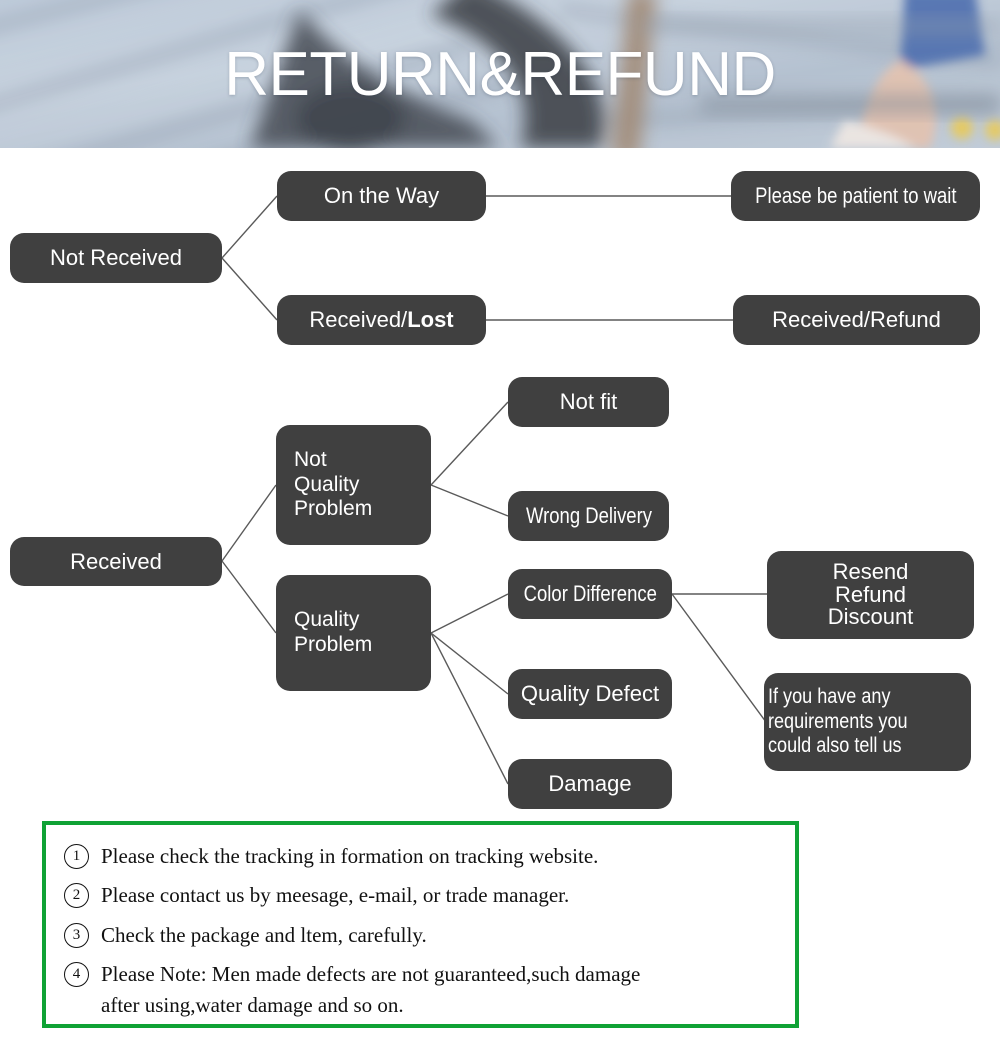 This screenshot has width=1000, height=1052. I want to click on received-lost-prefix: Received/, so click(358, 320).